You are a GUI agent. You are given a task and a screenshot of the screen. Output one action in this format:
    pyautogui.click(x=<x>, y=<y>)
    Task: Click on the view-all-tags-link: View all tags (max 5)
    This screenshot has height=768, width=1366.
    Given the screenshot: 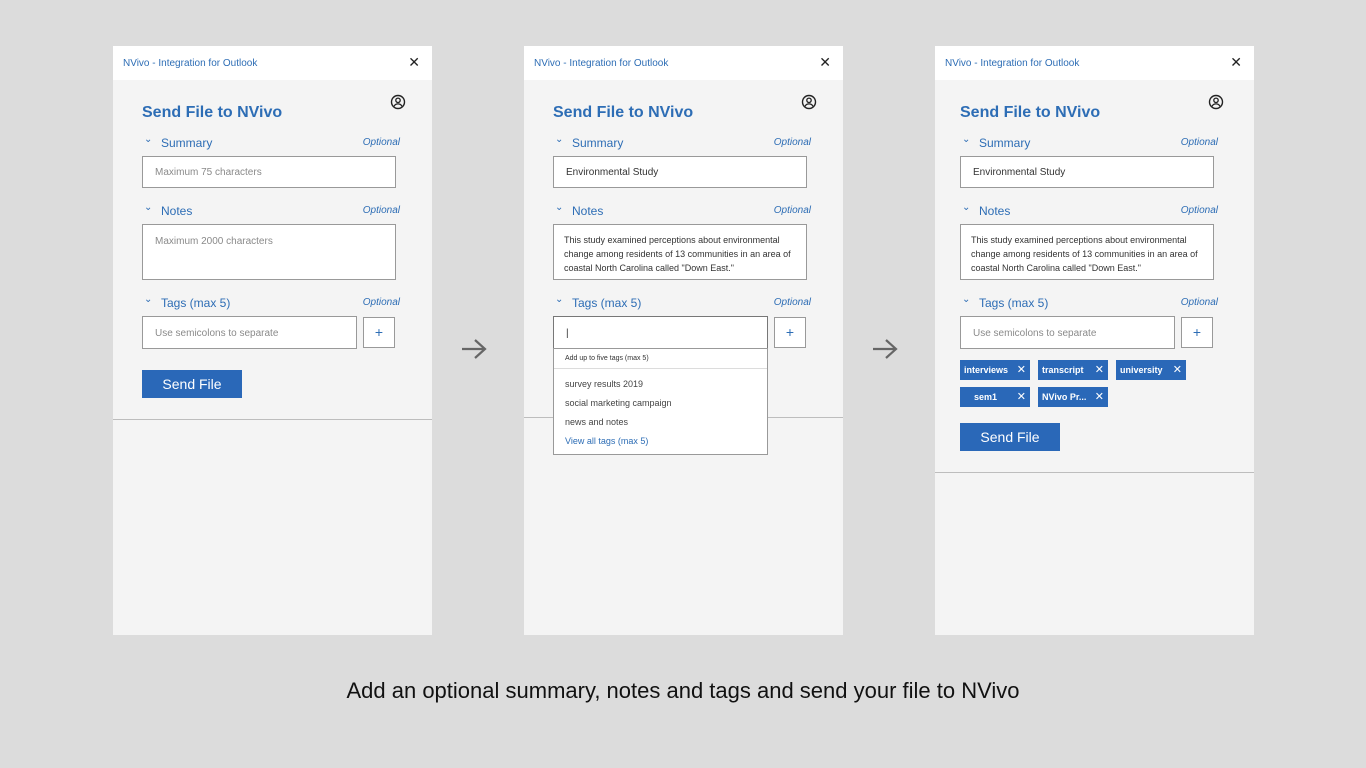 What is the action you would take?
    pyautogui.click(x=606, y=441)
    